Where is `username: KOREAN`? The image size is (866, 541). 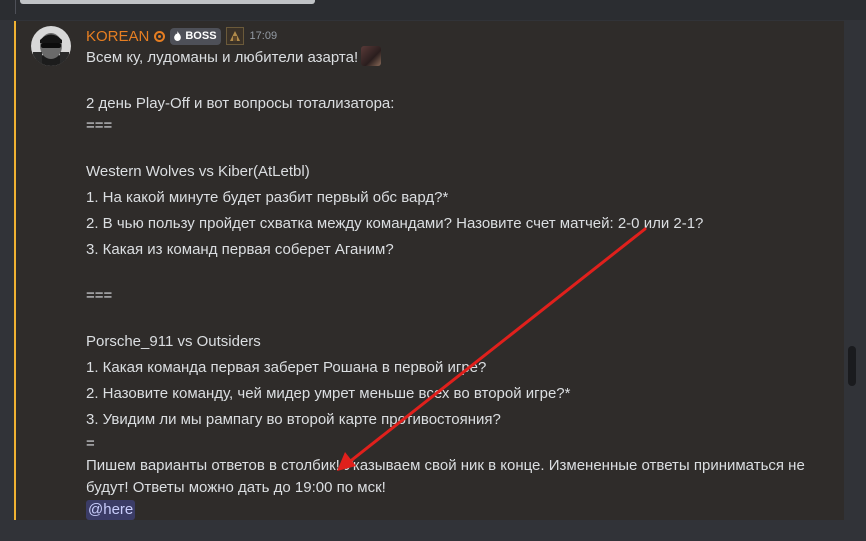 username: KOREAN is located at coordinates (117, 36).